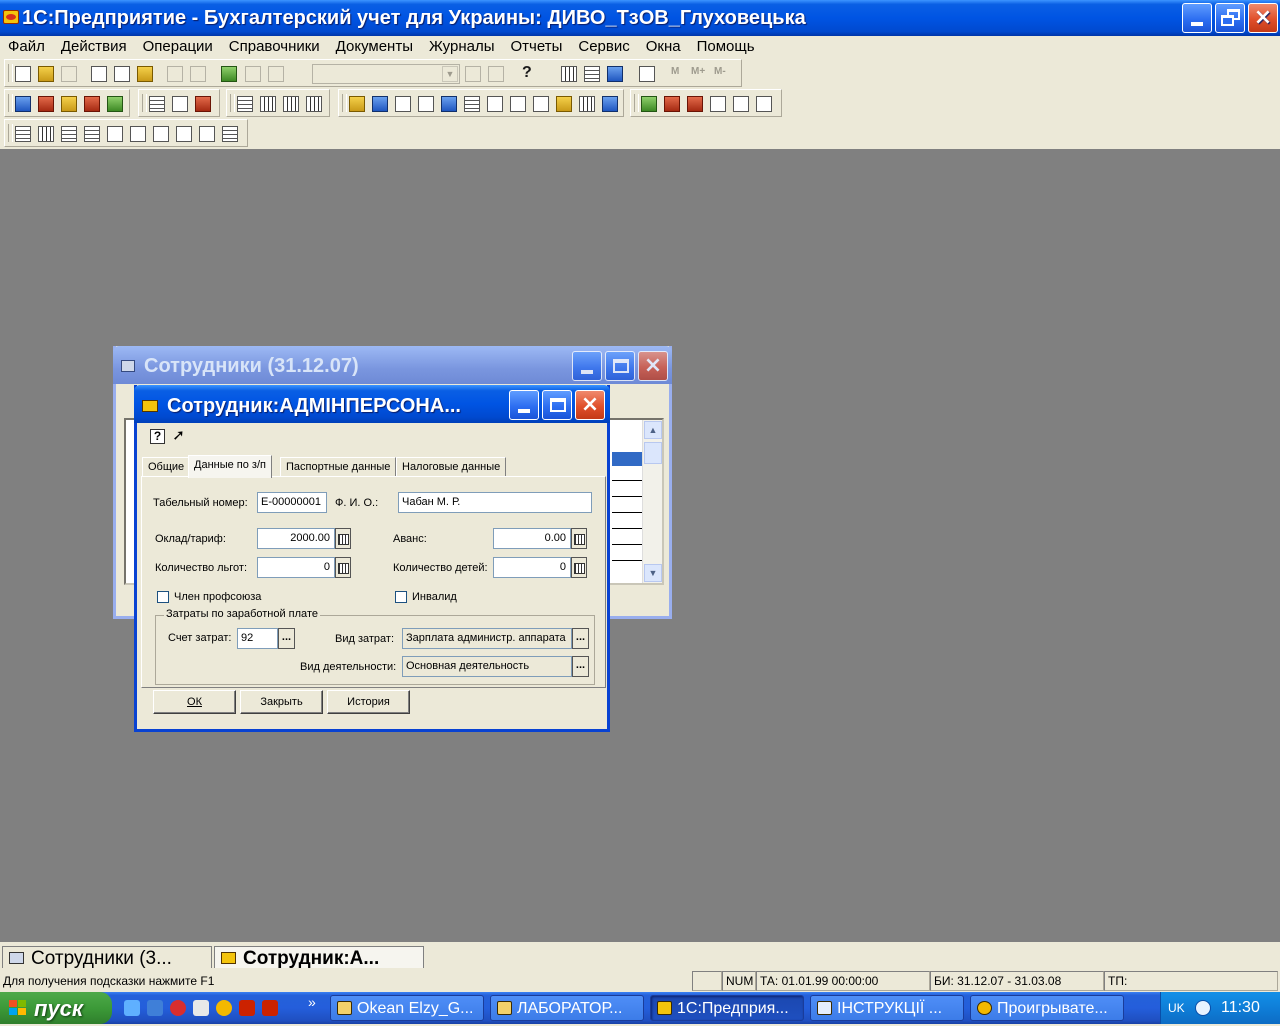 The height and width of the screenshot is (1026, 1280). Describe the element at coordinates (695, 104) in the screenshot. I see `service-3-icon` at that location.